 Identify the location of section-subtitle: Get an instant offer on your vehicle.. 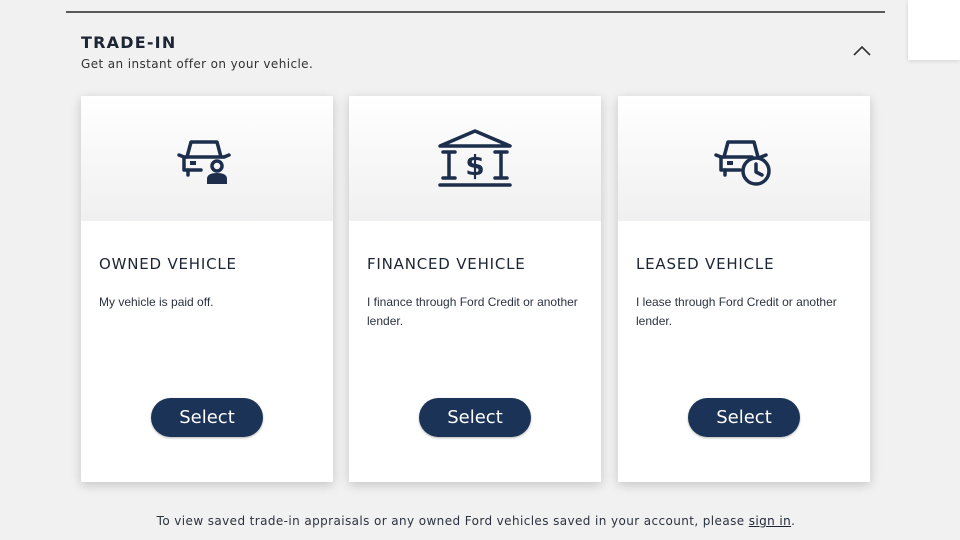
(197, 64).